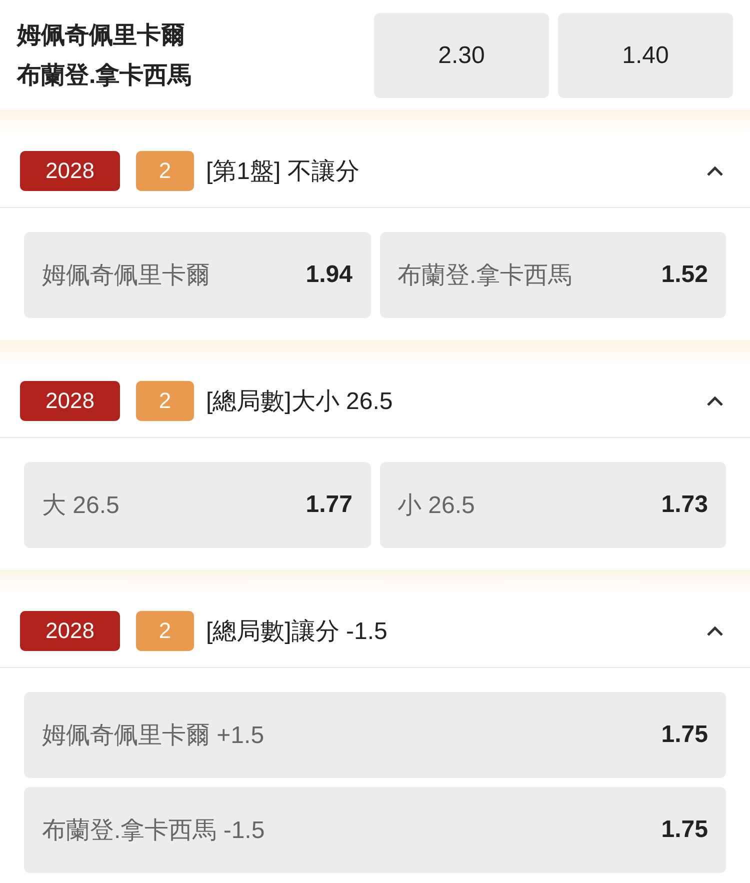 The image size is (750, 883). Describe the element at coordinates (553, 505) in the screenshot. I see `bet-option: 小 26.5 1.73` at that location.